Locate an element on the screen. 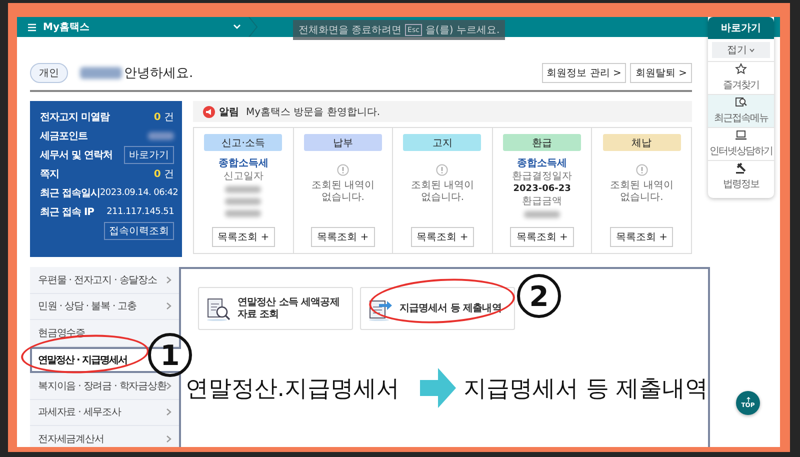 This screenshot has height=457, width=800. detail-value: 2023-06-23 is located at coordinates (542, 189).